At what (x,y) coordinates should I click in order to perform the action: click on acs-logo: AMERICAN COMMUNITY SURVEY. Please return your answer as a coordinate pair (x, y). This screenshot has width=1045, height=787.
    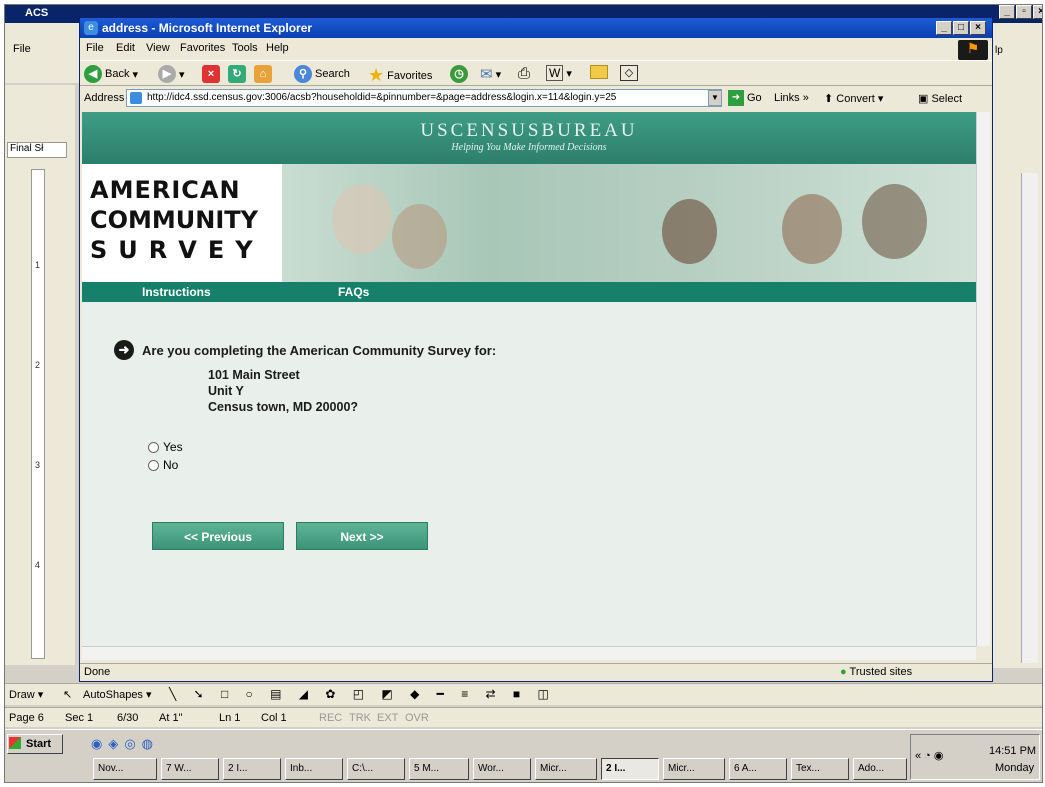
    Looking at the image, I should click on (182, 223).